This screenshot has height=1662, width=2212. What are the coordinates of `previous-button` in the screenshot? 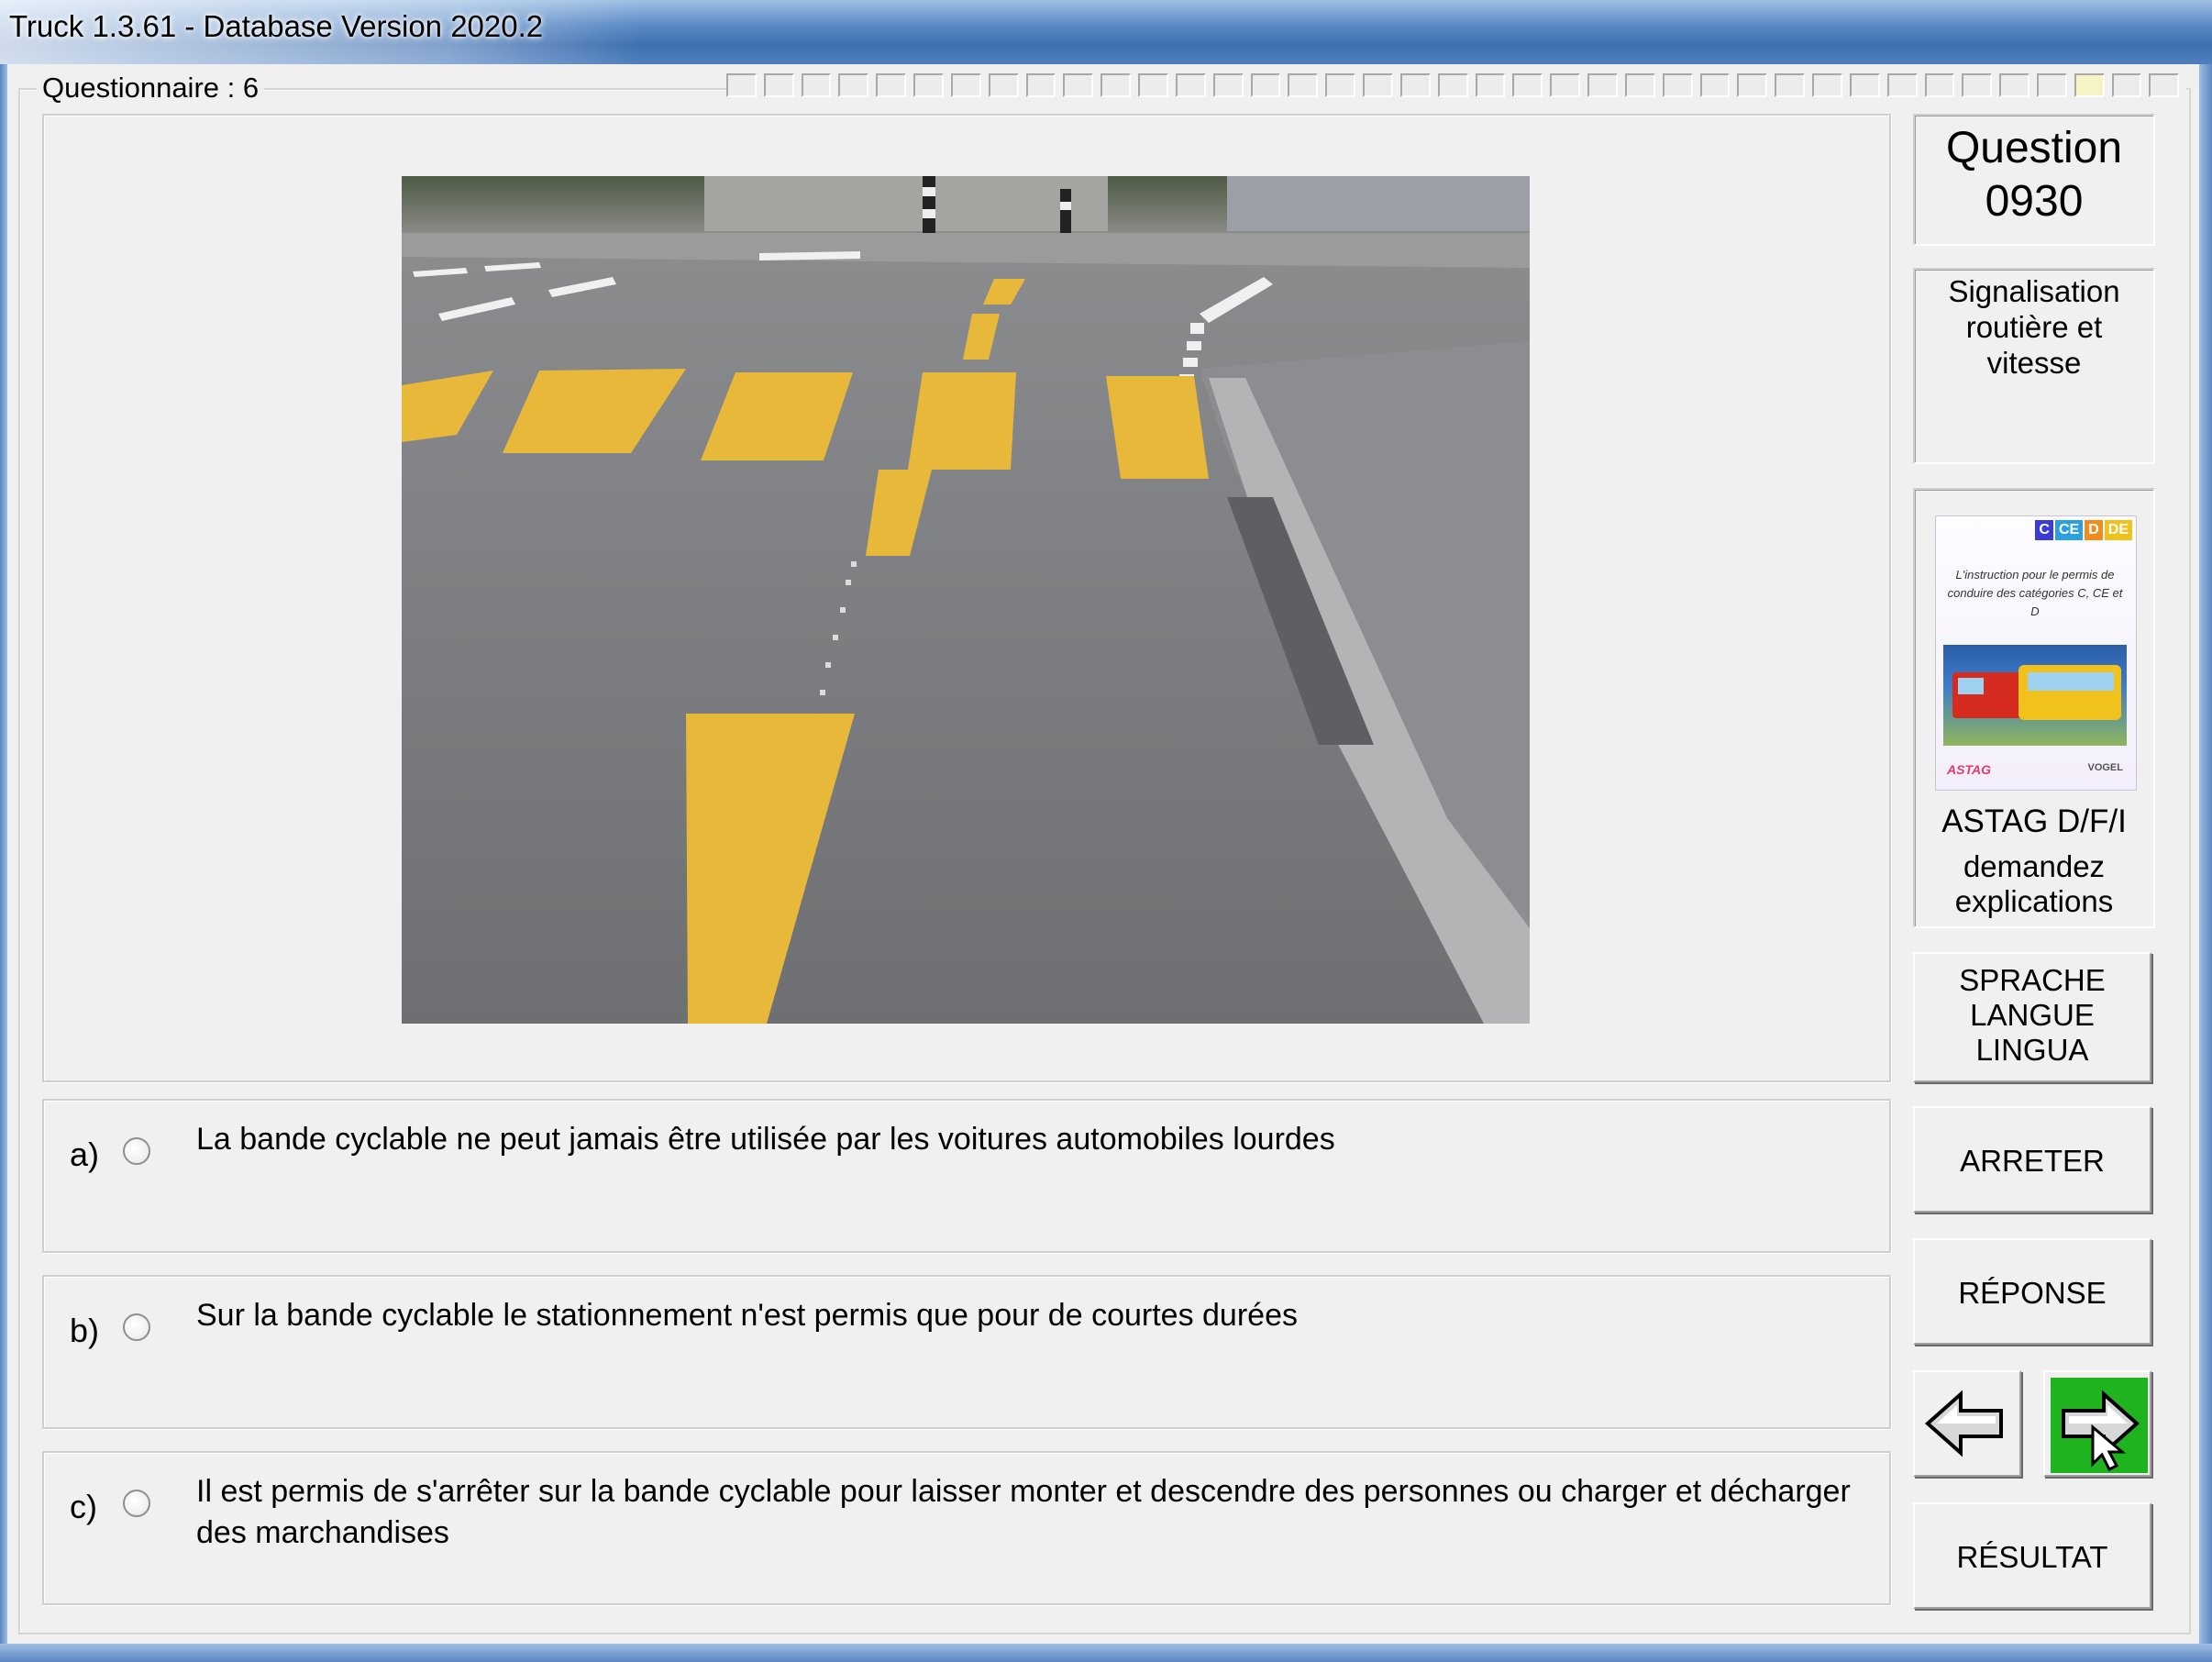 It's located at (1967, 1423).